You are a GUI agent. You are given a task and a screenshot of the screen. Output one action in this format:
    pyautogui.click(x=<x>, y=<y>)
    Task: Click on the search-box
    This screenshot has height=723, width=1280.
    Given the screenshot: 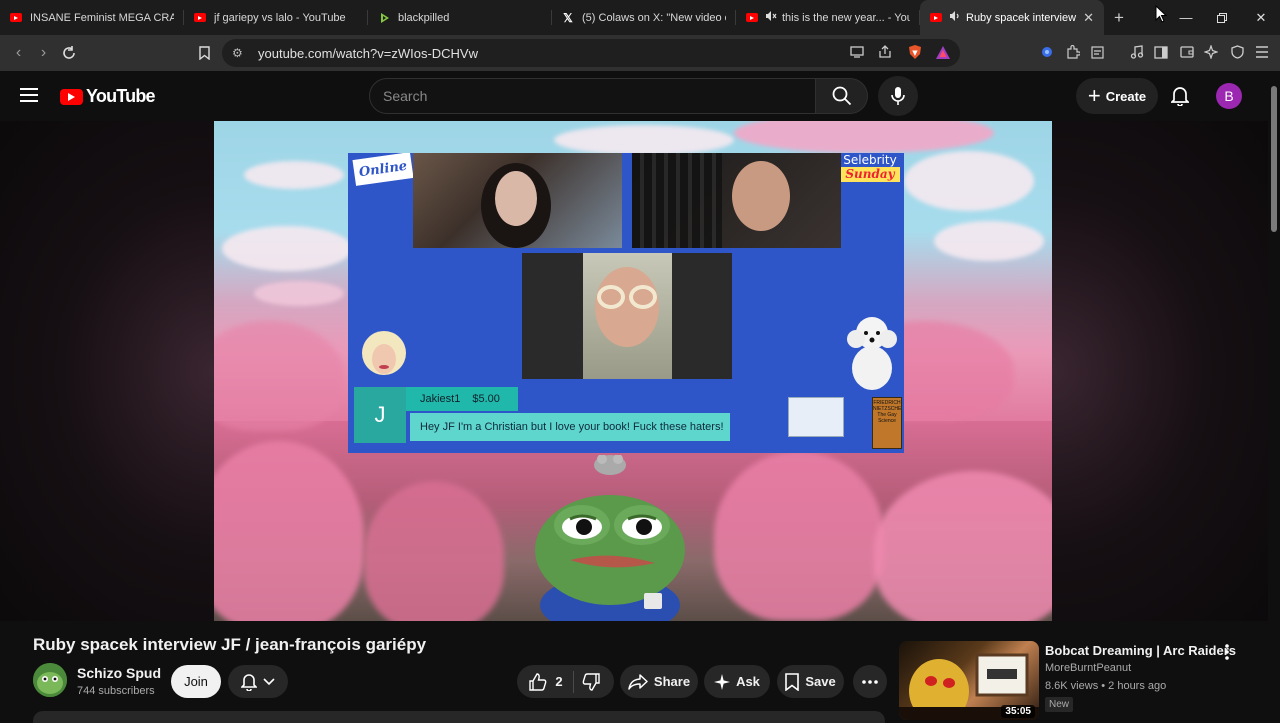 What is the action you would take?
    pyautogui.click(x=592, y=96)
    